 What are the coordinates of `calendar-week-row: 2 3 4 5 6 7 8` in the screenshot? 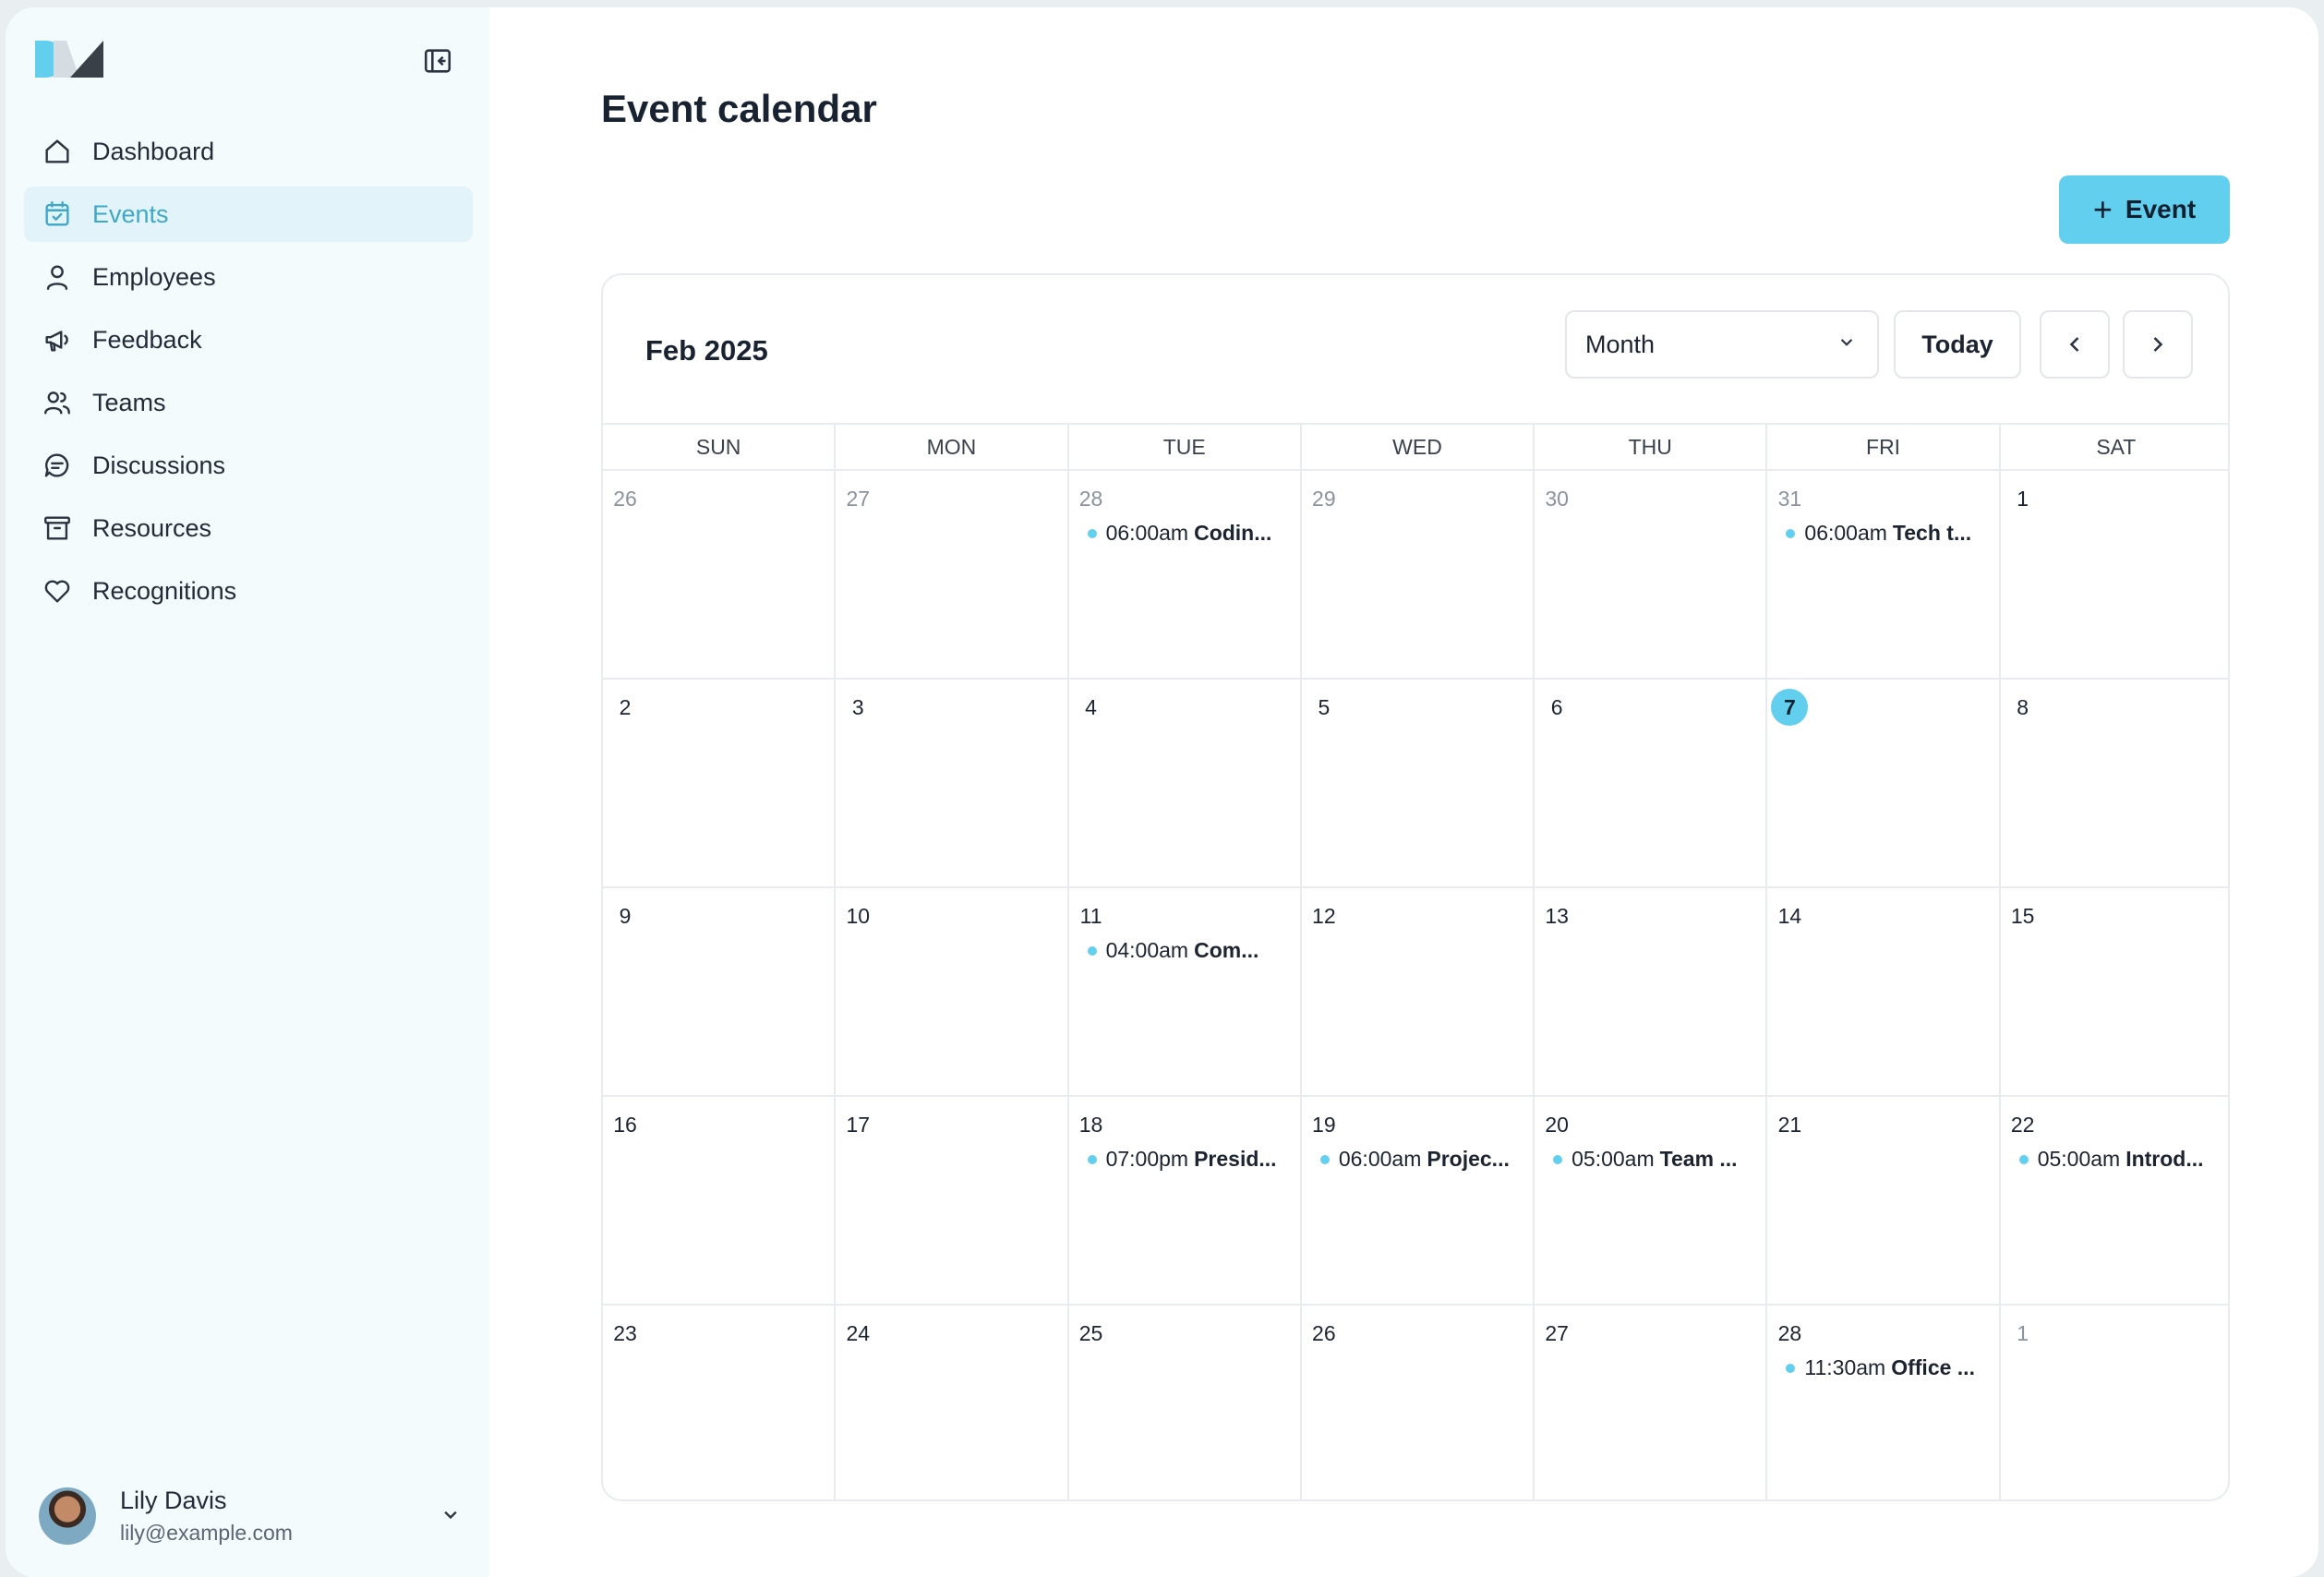 It's located at (1415, 784).